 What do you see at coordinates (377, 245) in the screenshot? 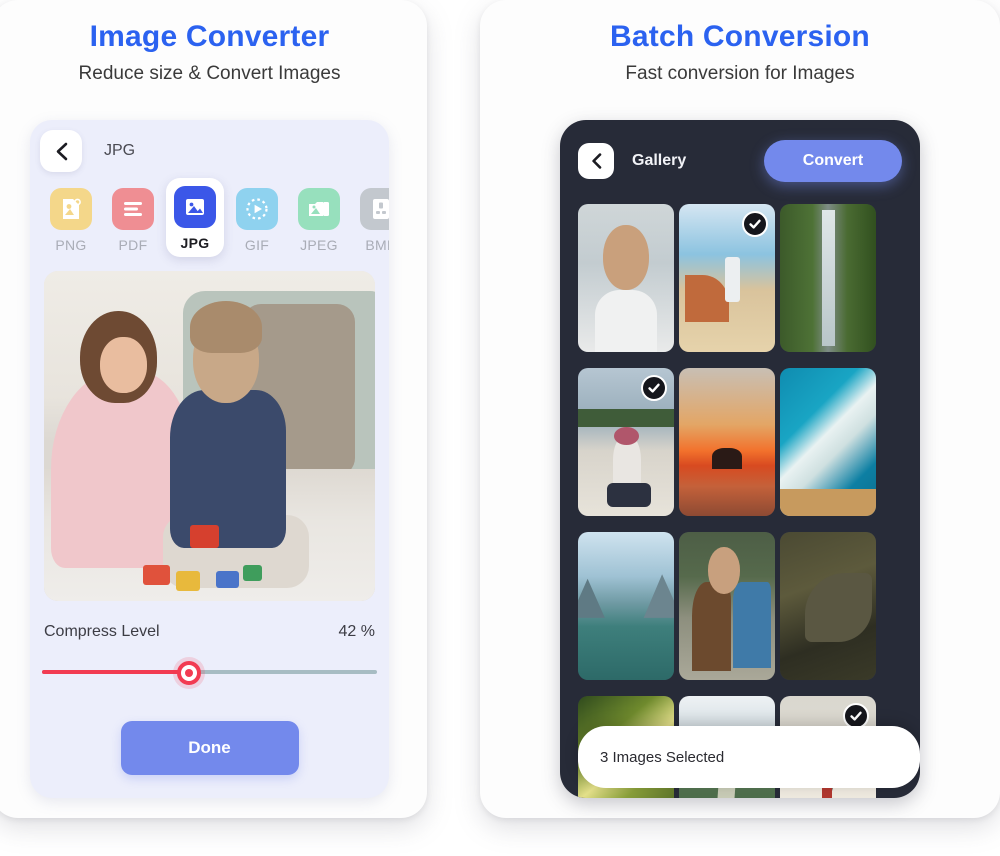
I see `format-label: BMP` at bounding box center [377, 245].